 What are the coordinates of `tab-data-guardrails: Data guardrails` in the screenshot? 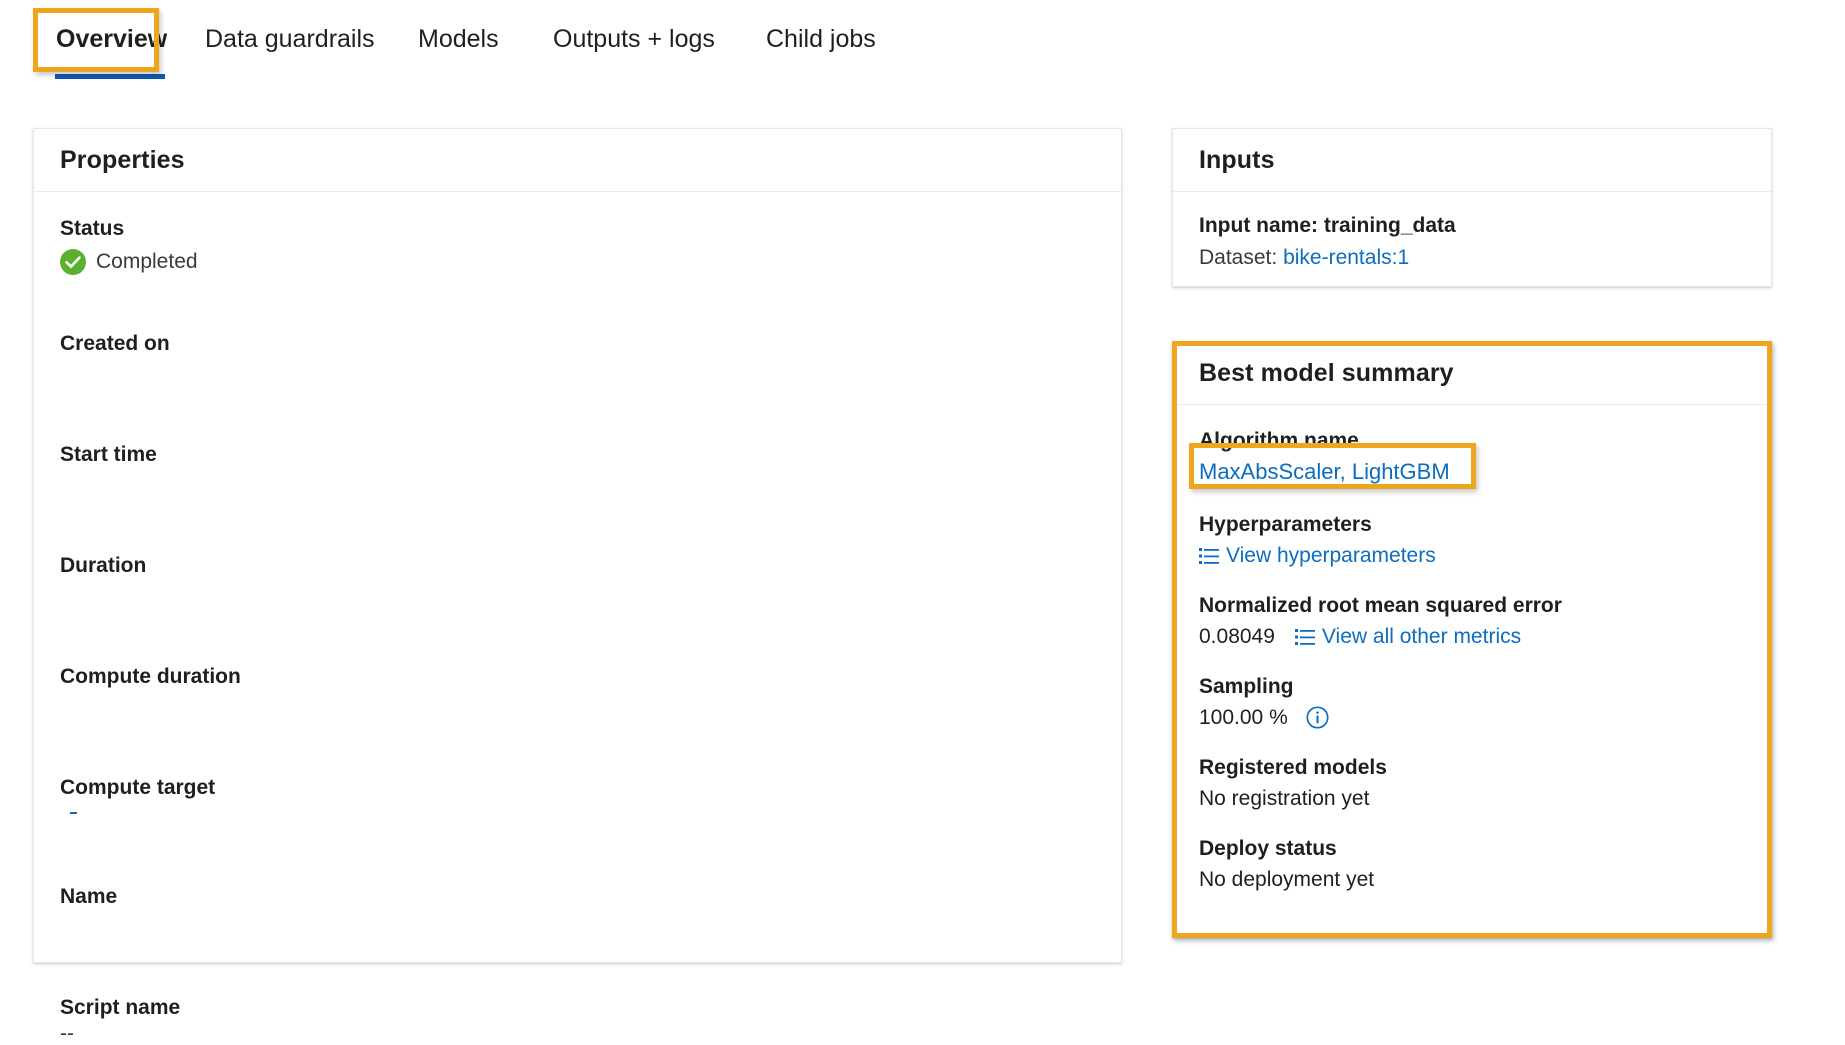 It's located at (290, 39).